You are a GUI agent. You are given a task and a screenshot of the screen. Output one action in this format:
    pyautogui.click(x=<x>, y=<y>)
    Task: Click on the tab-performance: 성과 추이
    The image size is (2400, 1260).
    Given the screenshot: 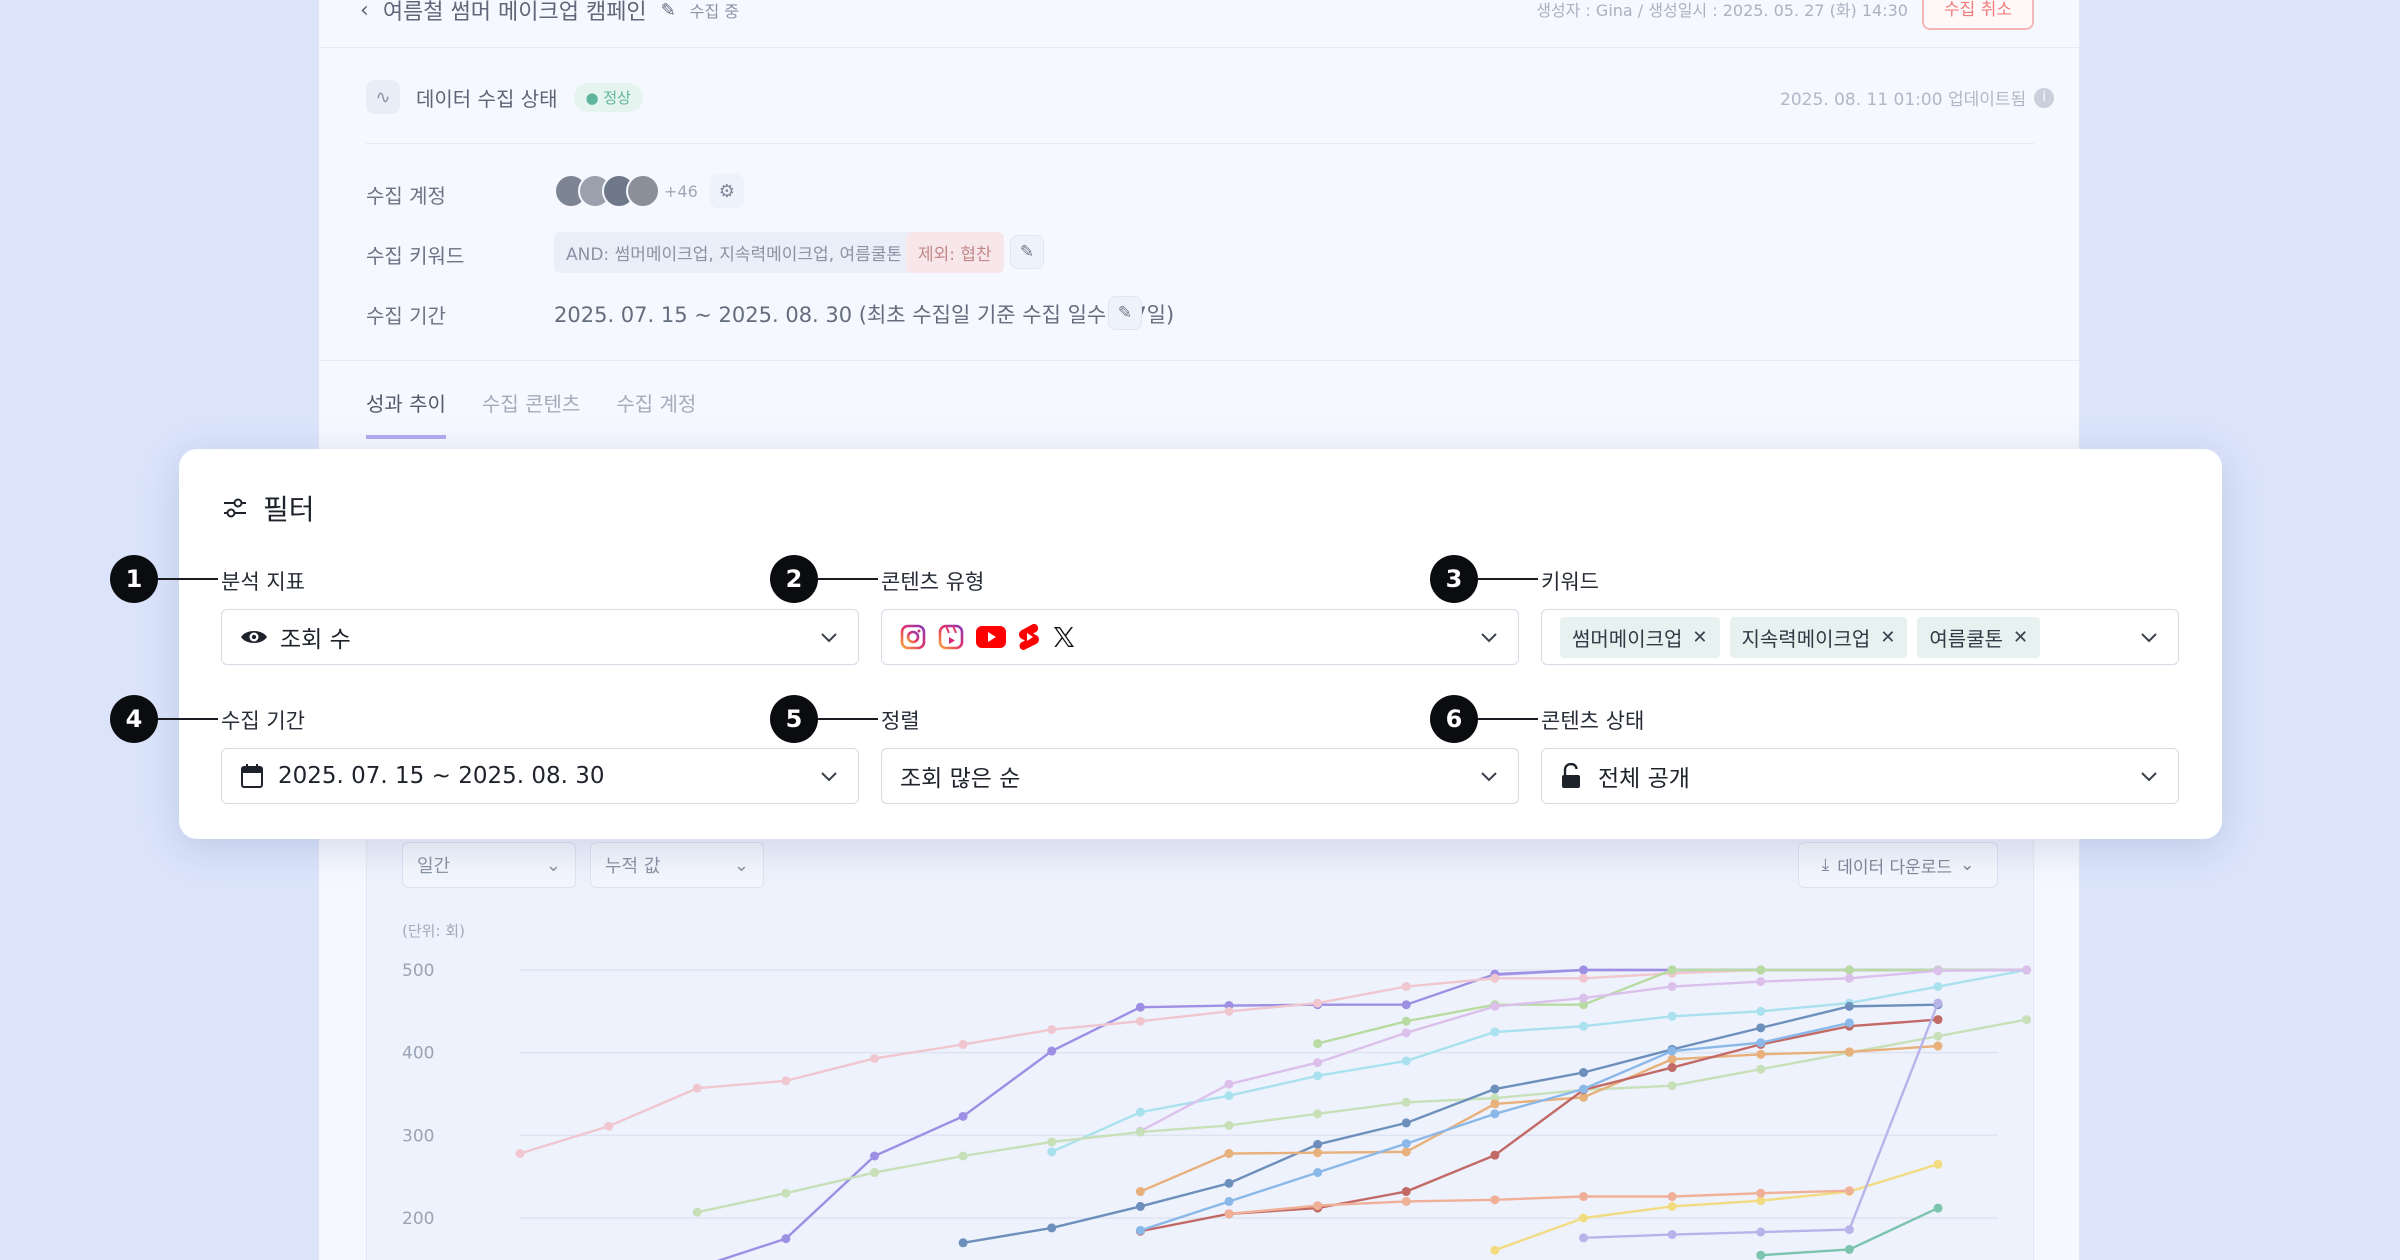 What is the action you would take?
    pyautogui.click(x=406, y=413)
    